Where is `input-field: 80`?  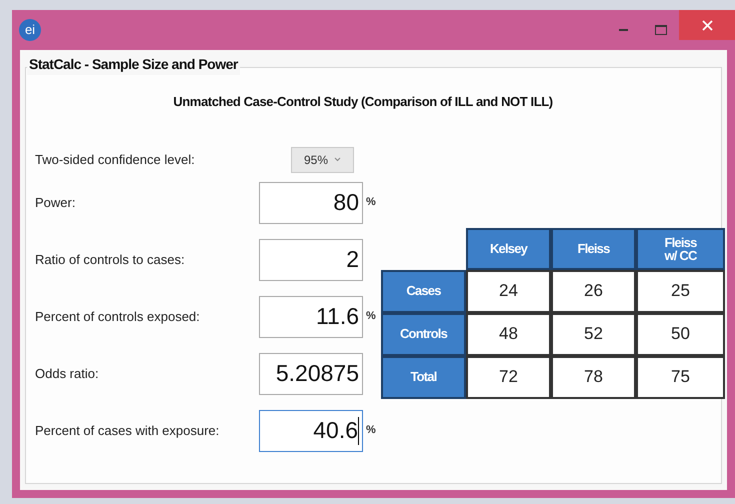 input-field: 80 is located at coordinates (311, 203).